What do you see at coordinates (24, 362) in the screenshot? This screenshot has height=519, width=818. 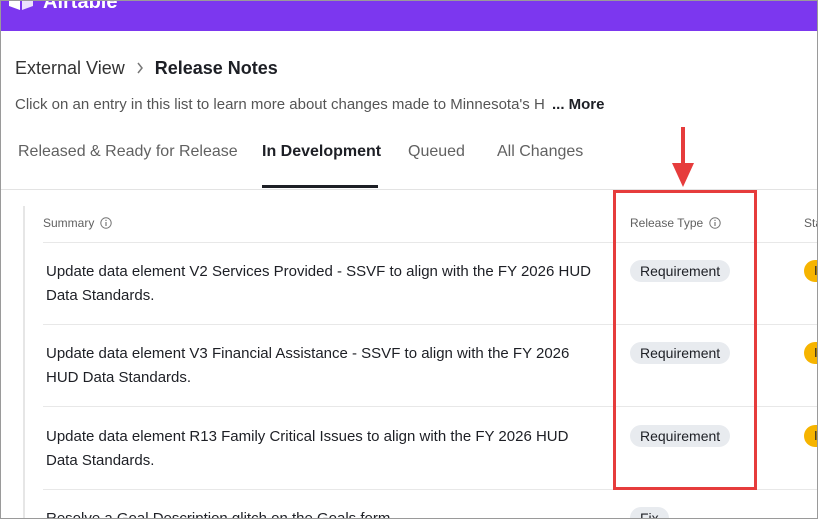 I see `panel-border` at bounding box center [24, 362].